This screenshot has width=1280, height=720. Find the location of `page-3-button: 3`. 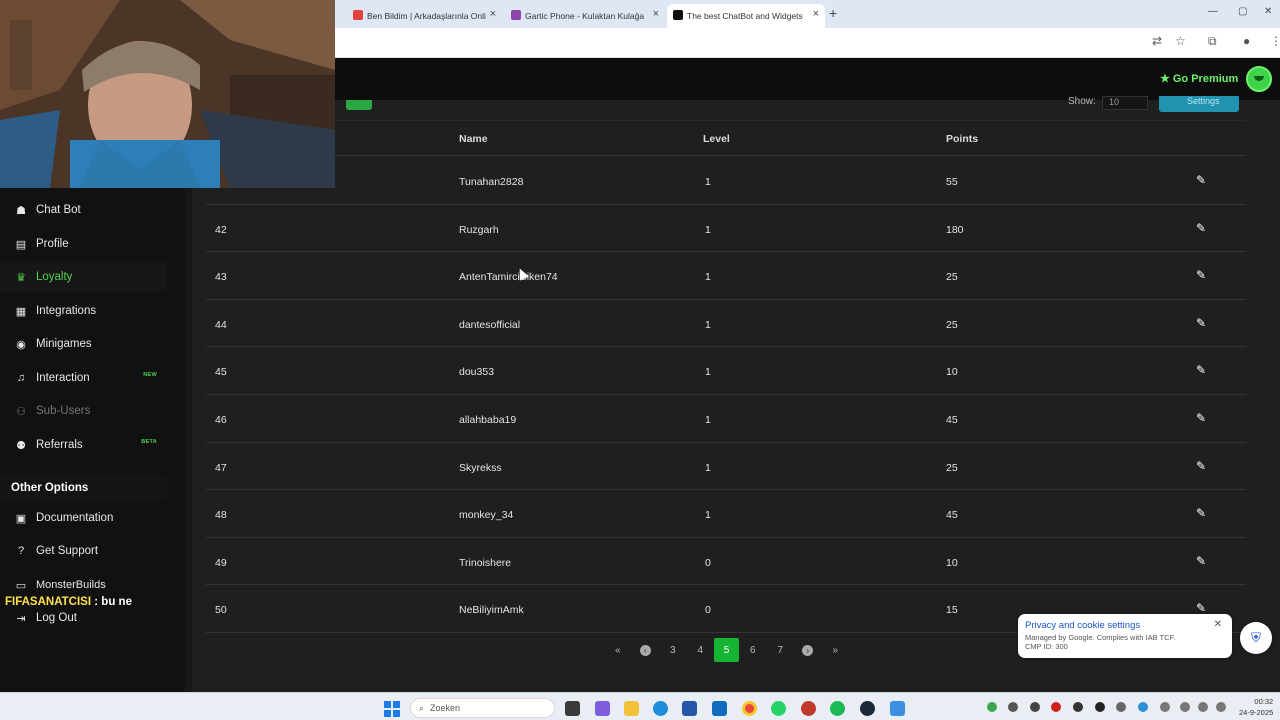

page-3-button: 3 is located at coordinates (673, 650).